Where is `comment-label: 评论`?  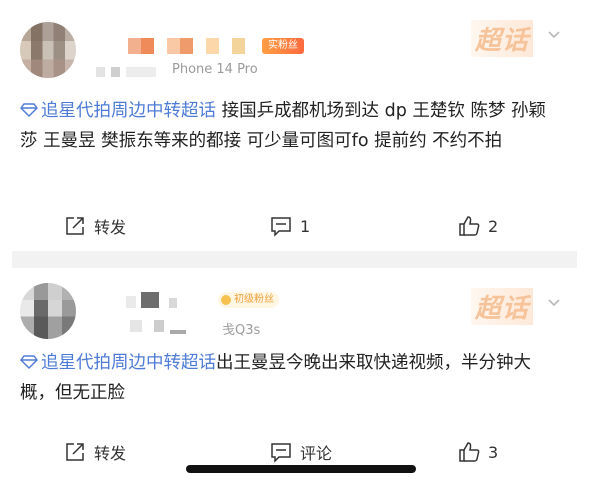 comment-label: 评论 is located at coordinates (316, 453).